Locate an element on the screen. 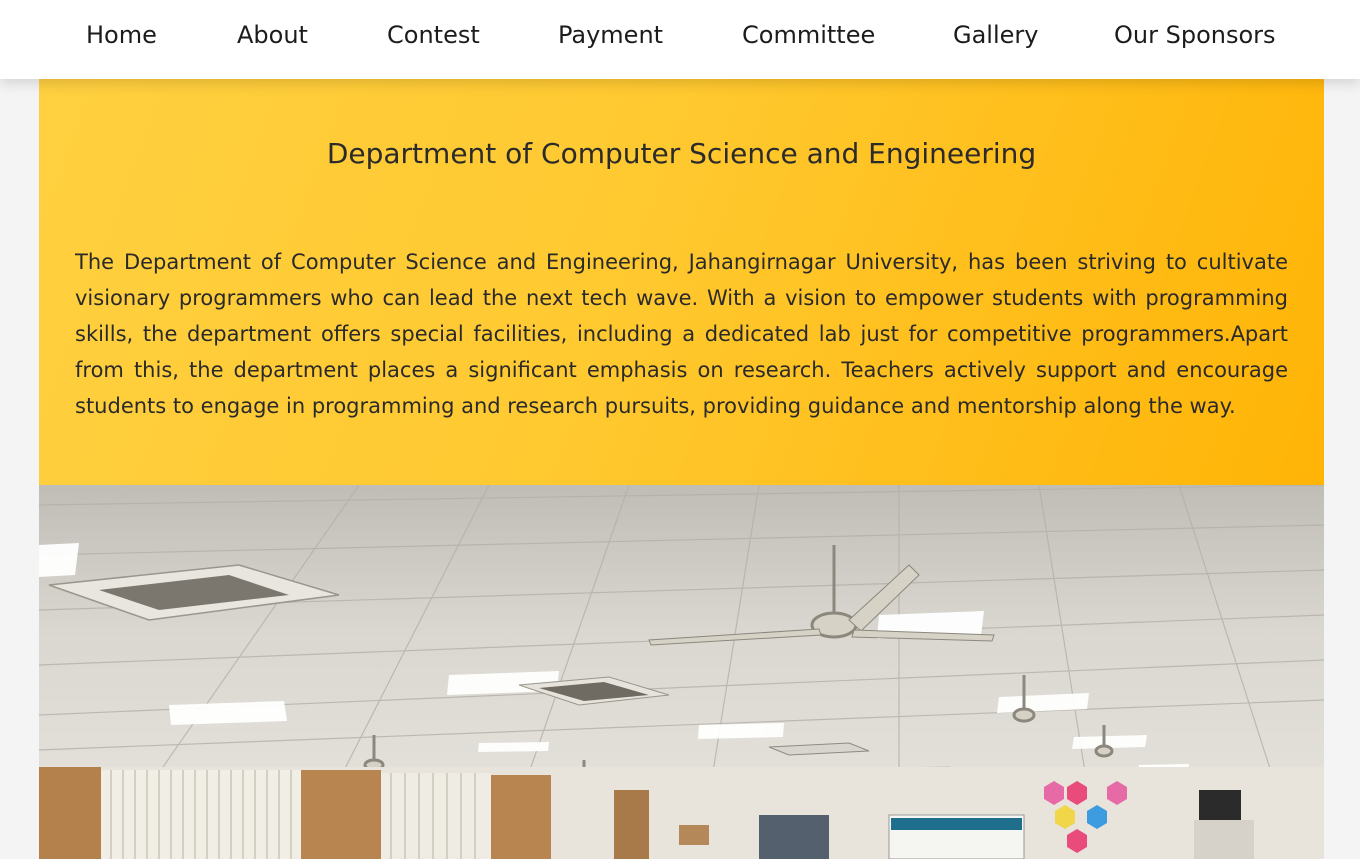 The height and width of the screenshot is (859, 1360). nav-our-sponsors: Our Sponsors is located at coordinates (1195, 35).